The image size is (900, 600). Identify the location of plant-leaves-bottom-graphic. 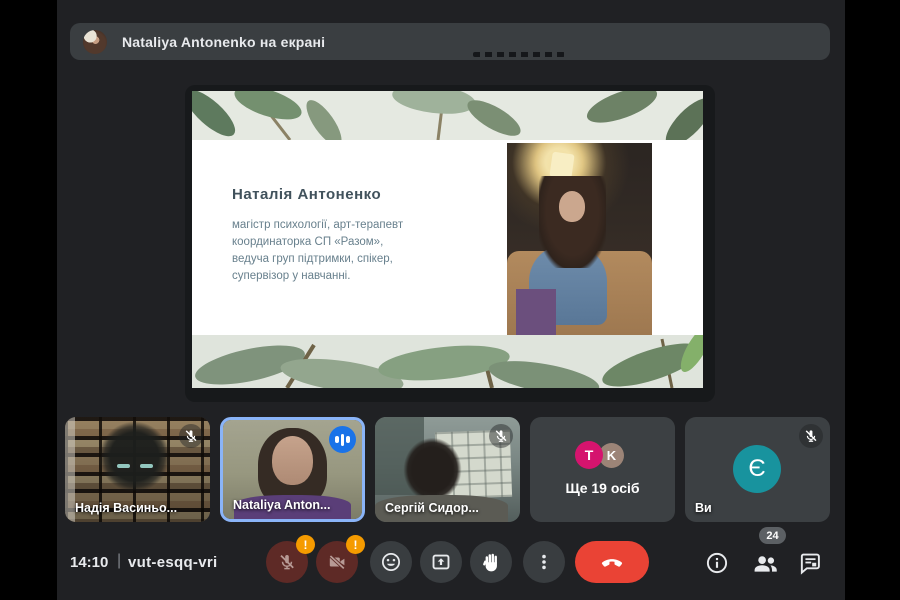
(449, 361).